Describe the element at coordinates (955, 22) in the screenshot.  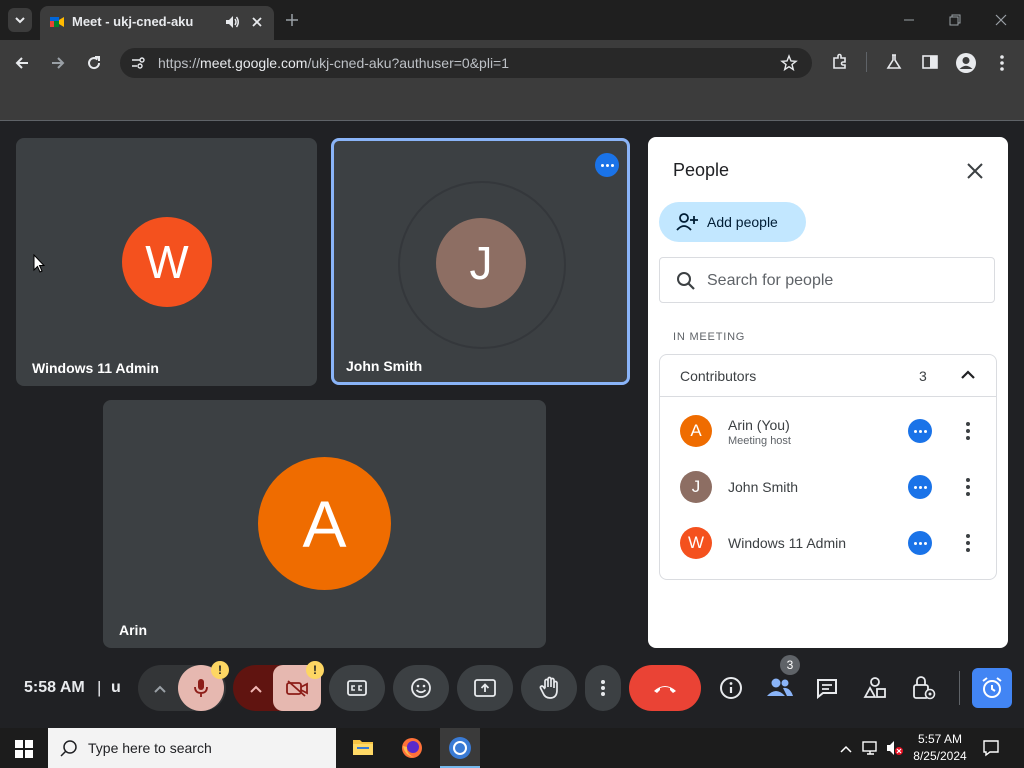
I see `restore-icon` at that location.